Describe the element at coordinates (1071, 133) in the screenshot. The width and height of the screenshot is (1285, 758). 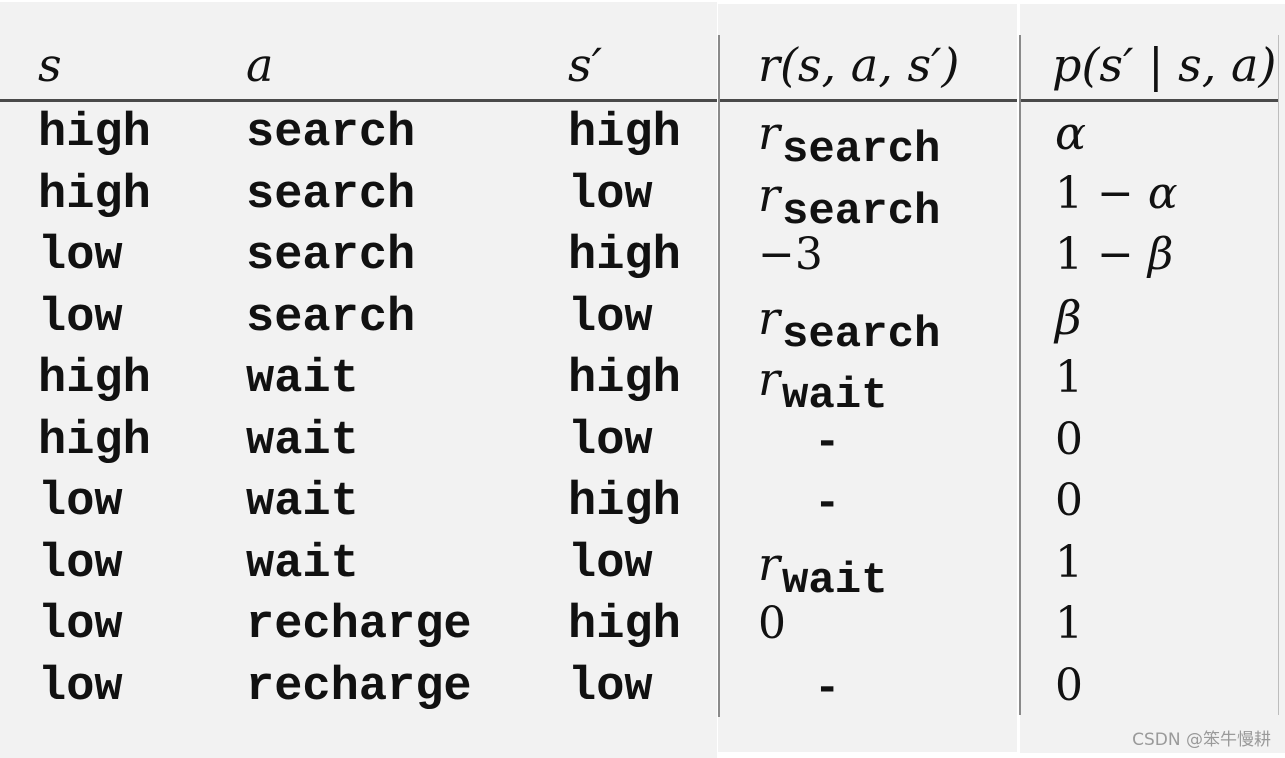
I see `cell-probability: α` at that location.